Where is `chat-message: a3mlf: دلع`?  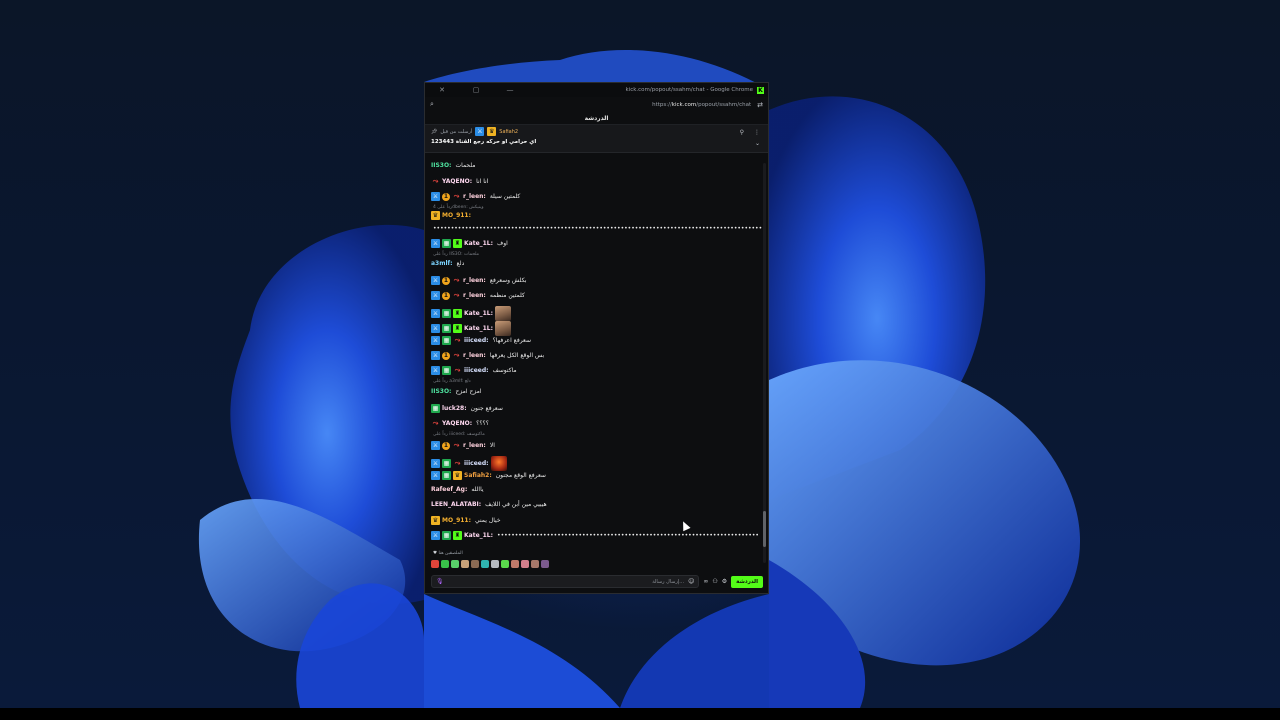 chat-message: a3mlf: دلع is located at coordinates (447, 263).